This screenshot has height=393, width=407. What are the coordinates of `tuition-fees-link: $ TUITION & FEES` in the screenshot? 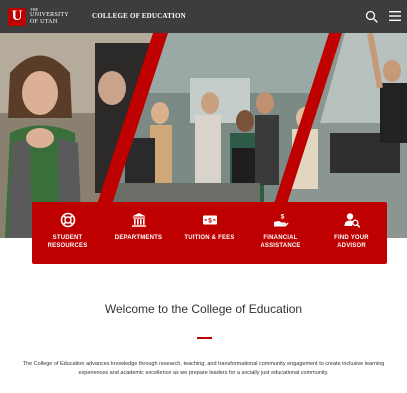 It's located at (209, 233).